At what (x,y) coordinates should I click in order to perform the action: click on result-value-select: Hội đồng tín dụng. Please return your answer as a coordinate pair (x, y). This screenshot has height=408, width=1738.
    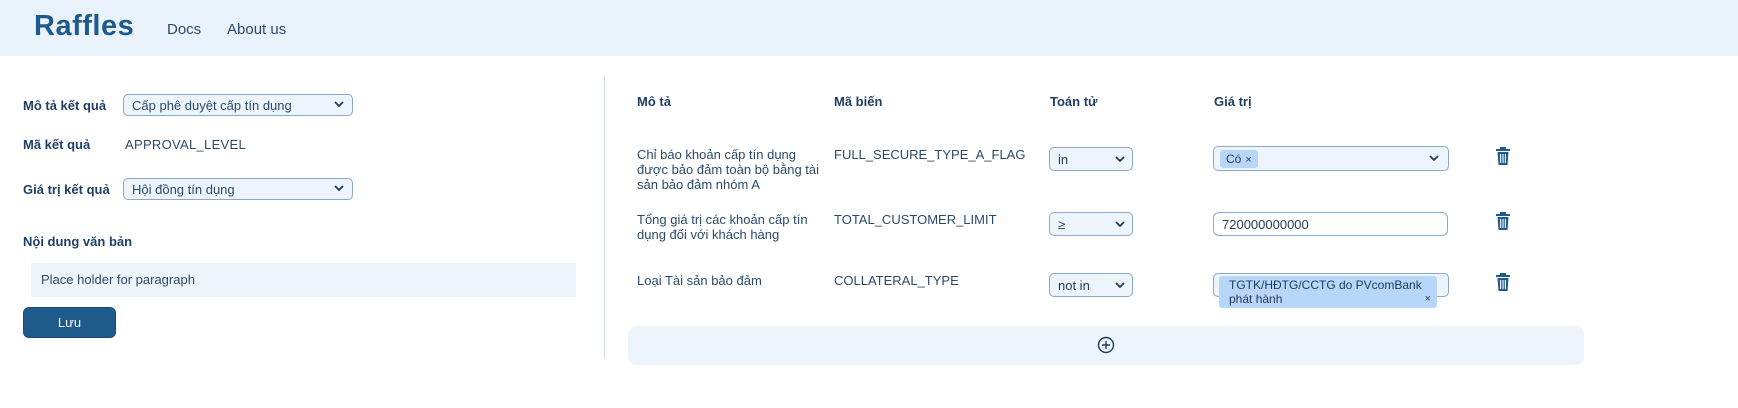
    Looking at the image, I should click on (238, 189).